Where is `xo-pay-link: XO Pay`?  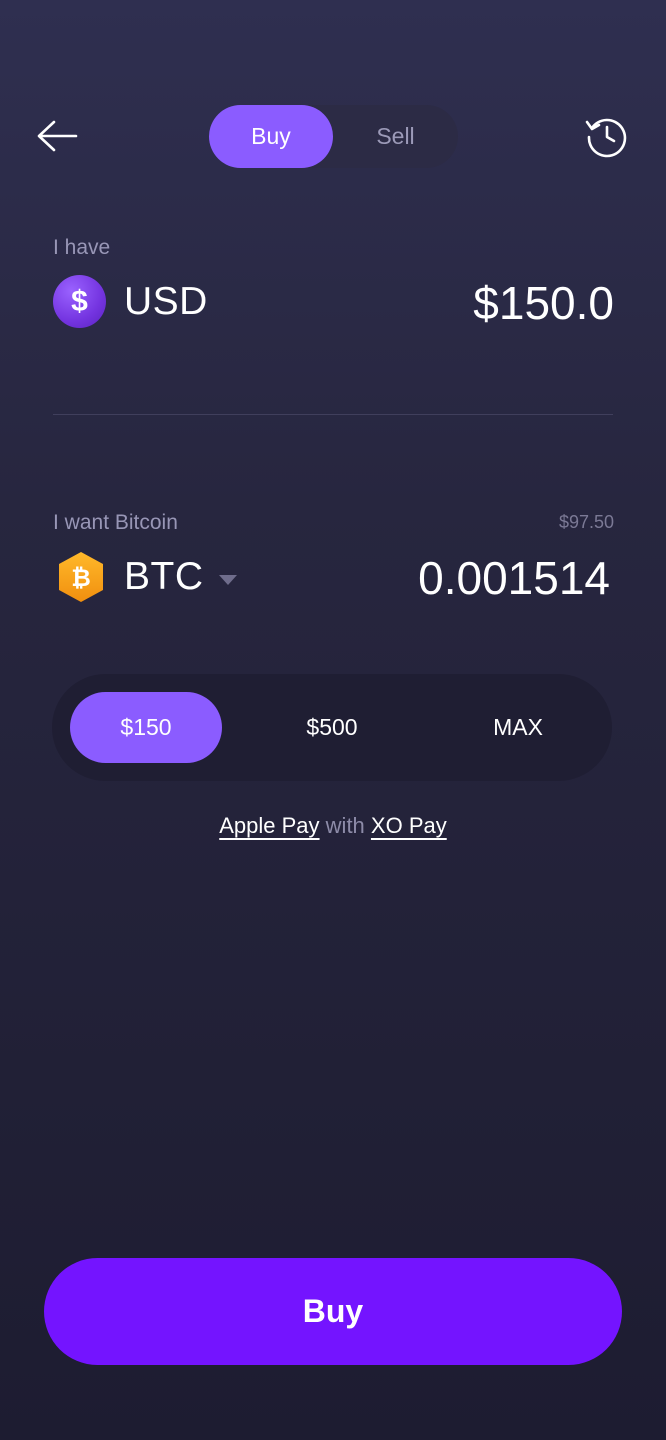 xo-pay-link: XO Pay is located at coordinates (409, 825).